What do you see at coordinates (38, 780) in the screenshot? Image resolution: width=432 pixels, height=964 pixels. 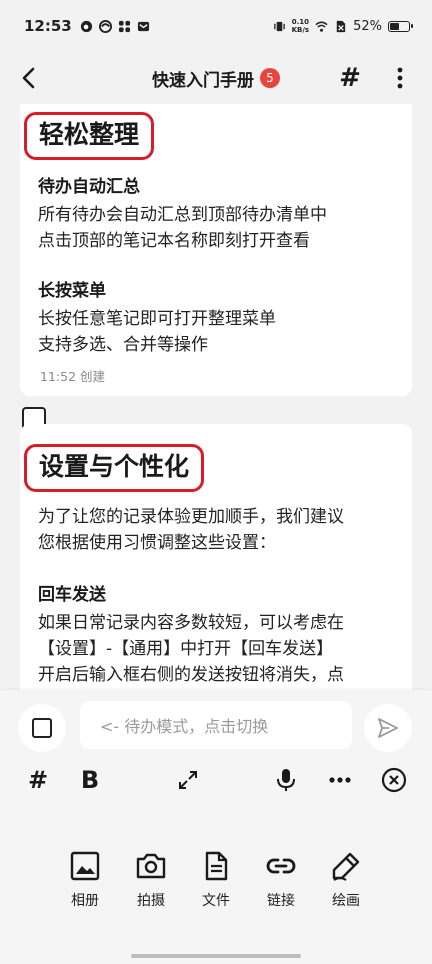 I see `hashtag-tool-button: #` at bounding box center [38, 780].